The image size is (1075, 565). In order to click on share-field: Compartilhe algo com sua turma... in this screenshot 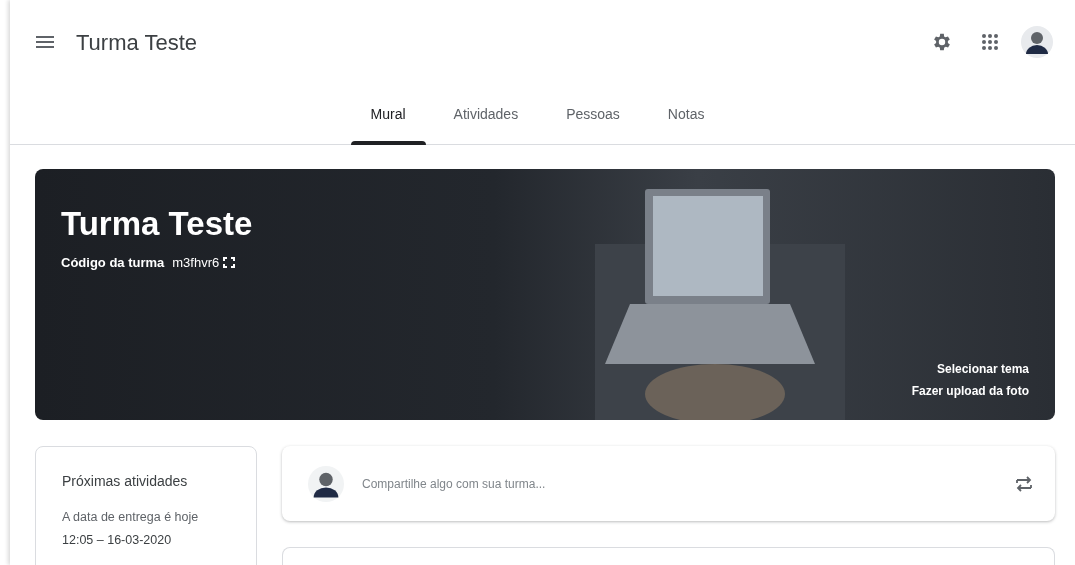, I will do `click(679, 483)`.